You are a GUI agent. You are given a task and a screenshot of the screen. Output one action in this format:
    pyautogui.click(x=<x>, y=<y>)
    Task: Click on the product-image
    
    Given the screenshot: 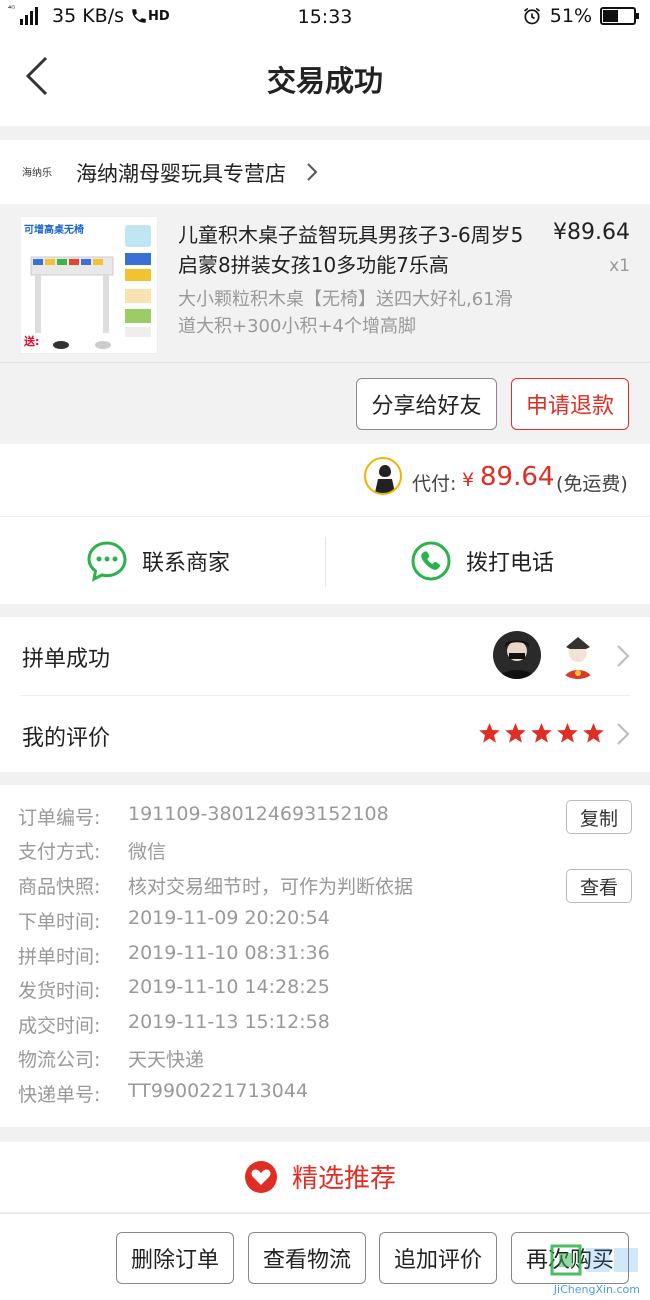 What is the action you would take?
    pyautogui.click(x=90, y=287)
    